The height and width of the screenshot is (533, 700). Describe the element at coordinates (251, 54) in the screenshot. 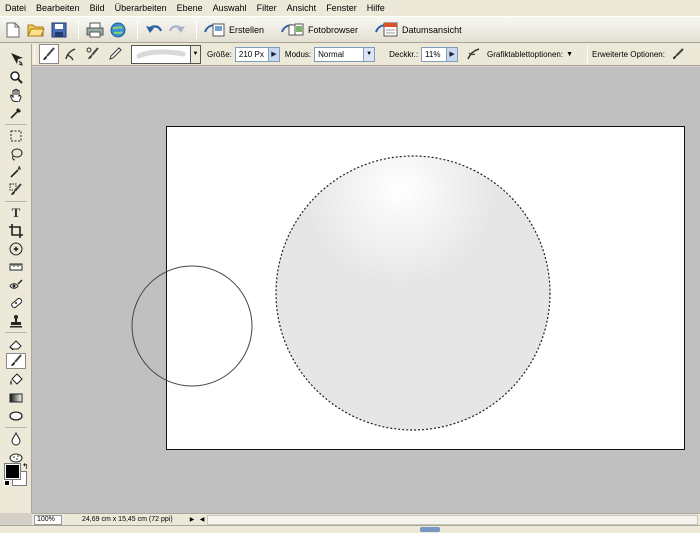

I see `size-field: 210 Px` at that location.